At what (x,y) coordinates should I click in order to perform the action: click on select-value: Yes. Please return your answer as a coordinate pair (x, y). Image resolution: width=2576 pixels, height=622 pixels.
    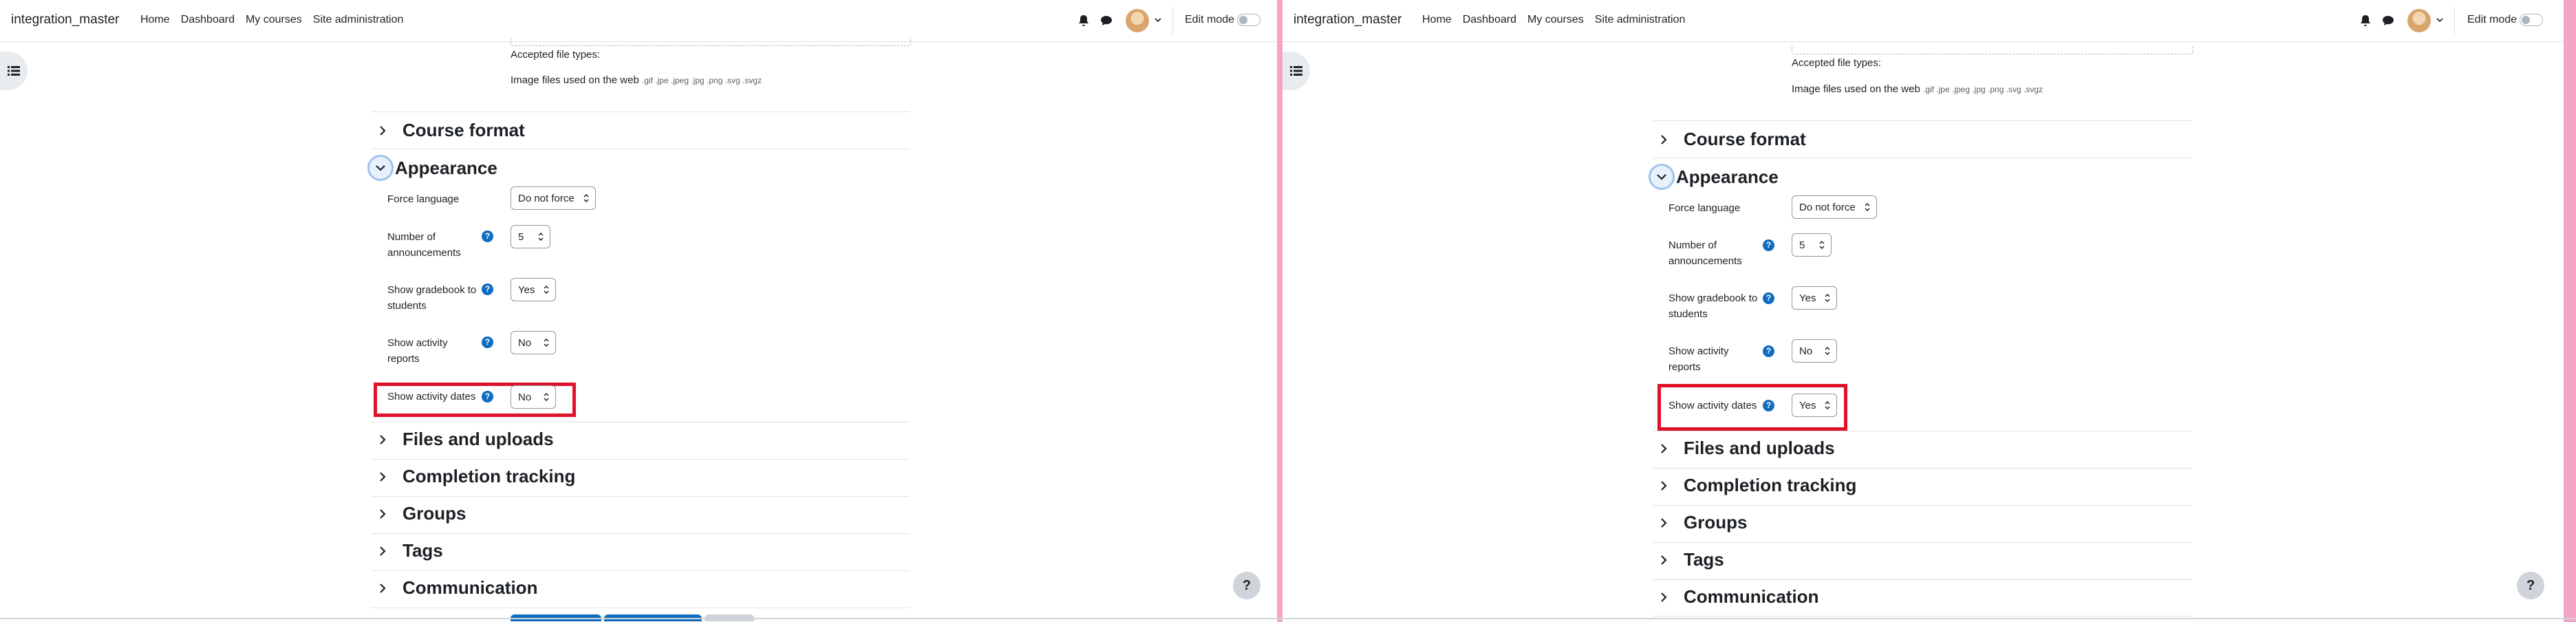
    Looking at the image, I should click on (526, 289).